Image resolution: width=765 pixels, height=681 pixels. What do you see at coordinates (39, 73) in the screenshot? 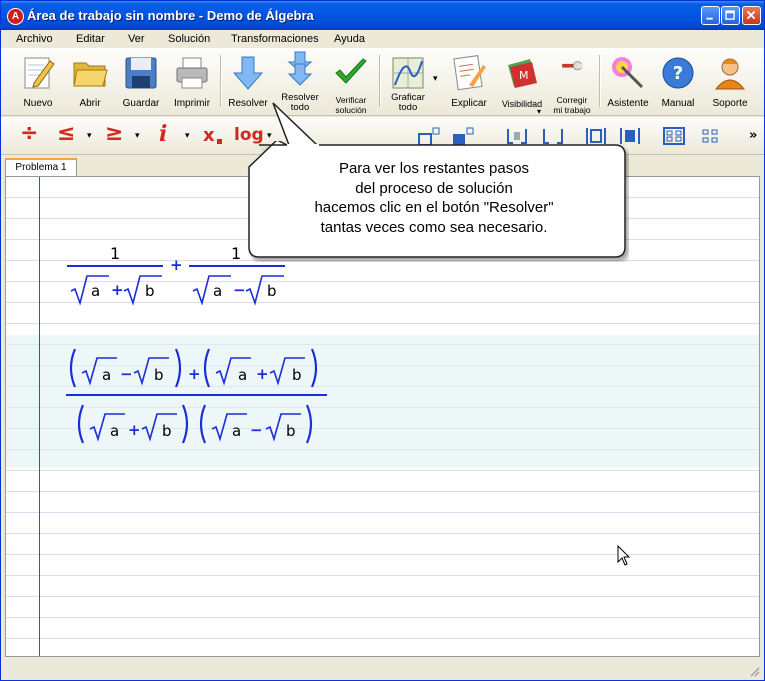
I see `new-document-icon` at bounding box center [39, 73].